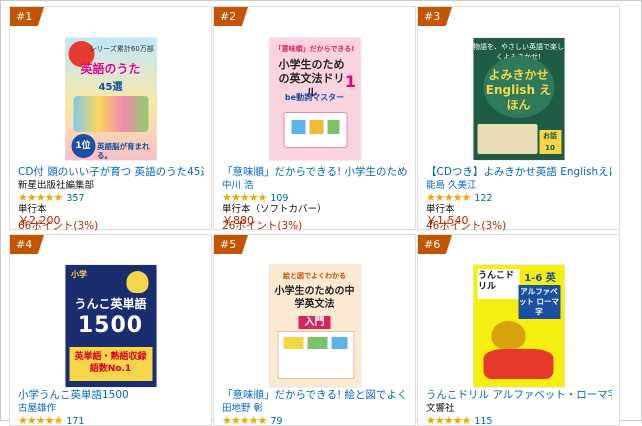 The width and height of the screenshot is (642, 426). I want to click on cover-rank-badge: 1位, so click(83, 146).